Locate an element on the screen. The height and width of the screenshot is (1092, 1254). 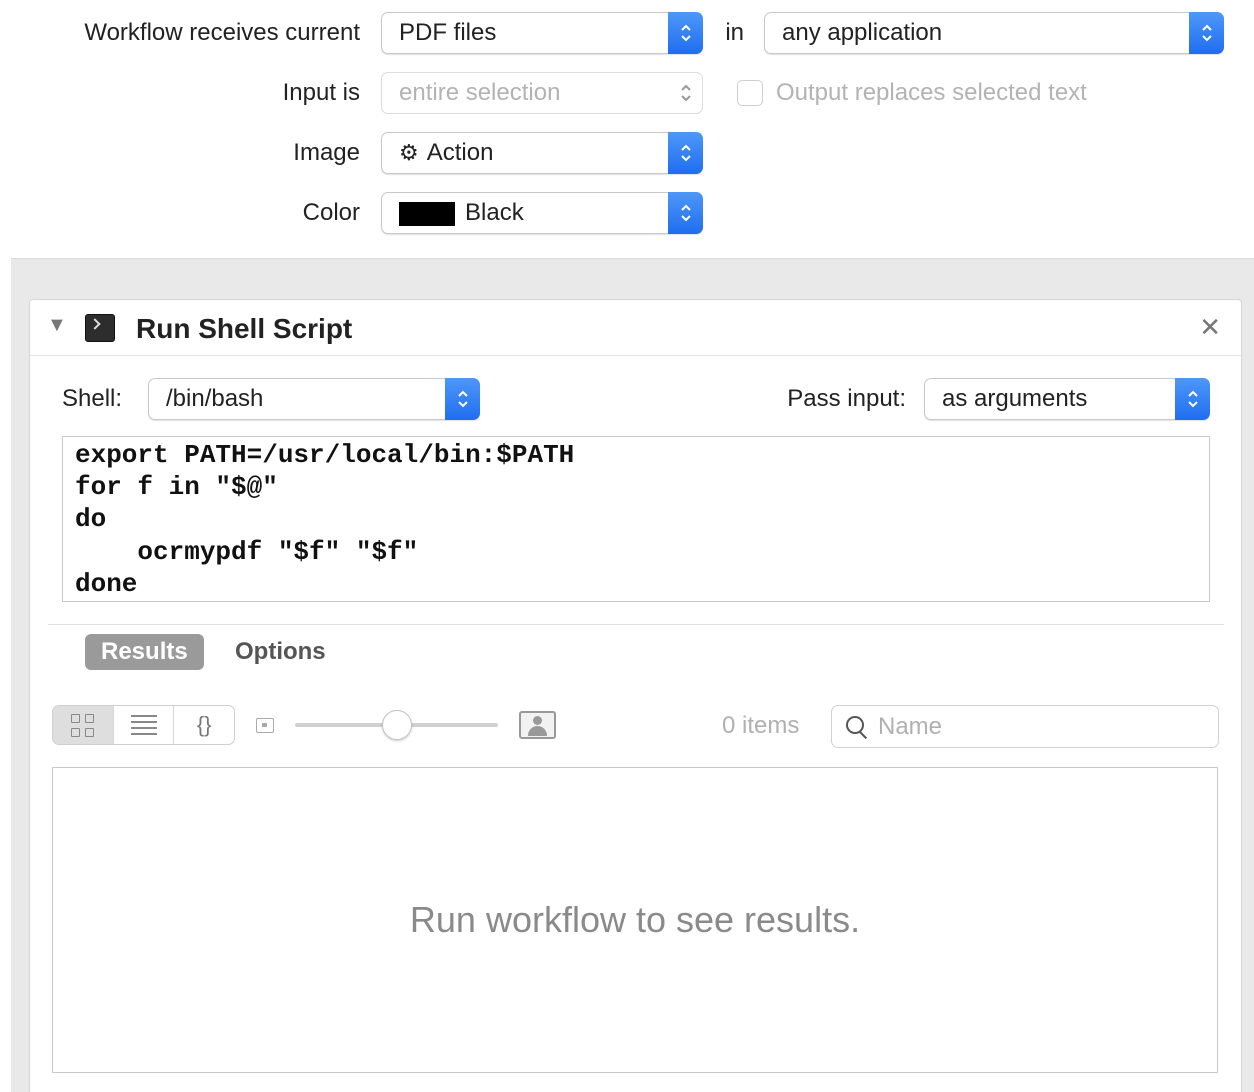
output-replaces-label: Output replaces selected text is located at coordinates (931, 92).